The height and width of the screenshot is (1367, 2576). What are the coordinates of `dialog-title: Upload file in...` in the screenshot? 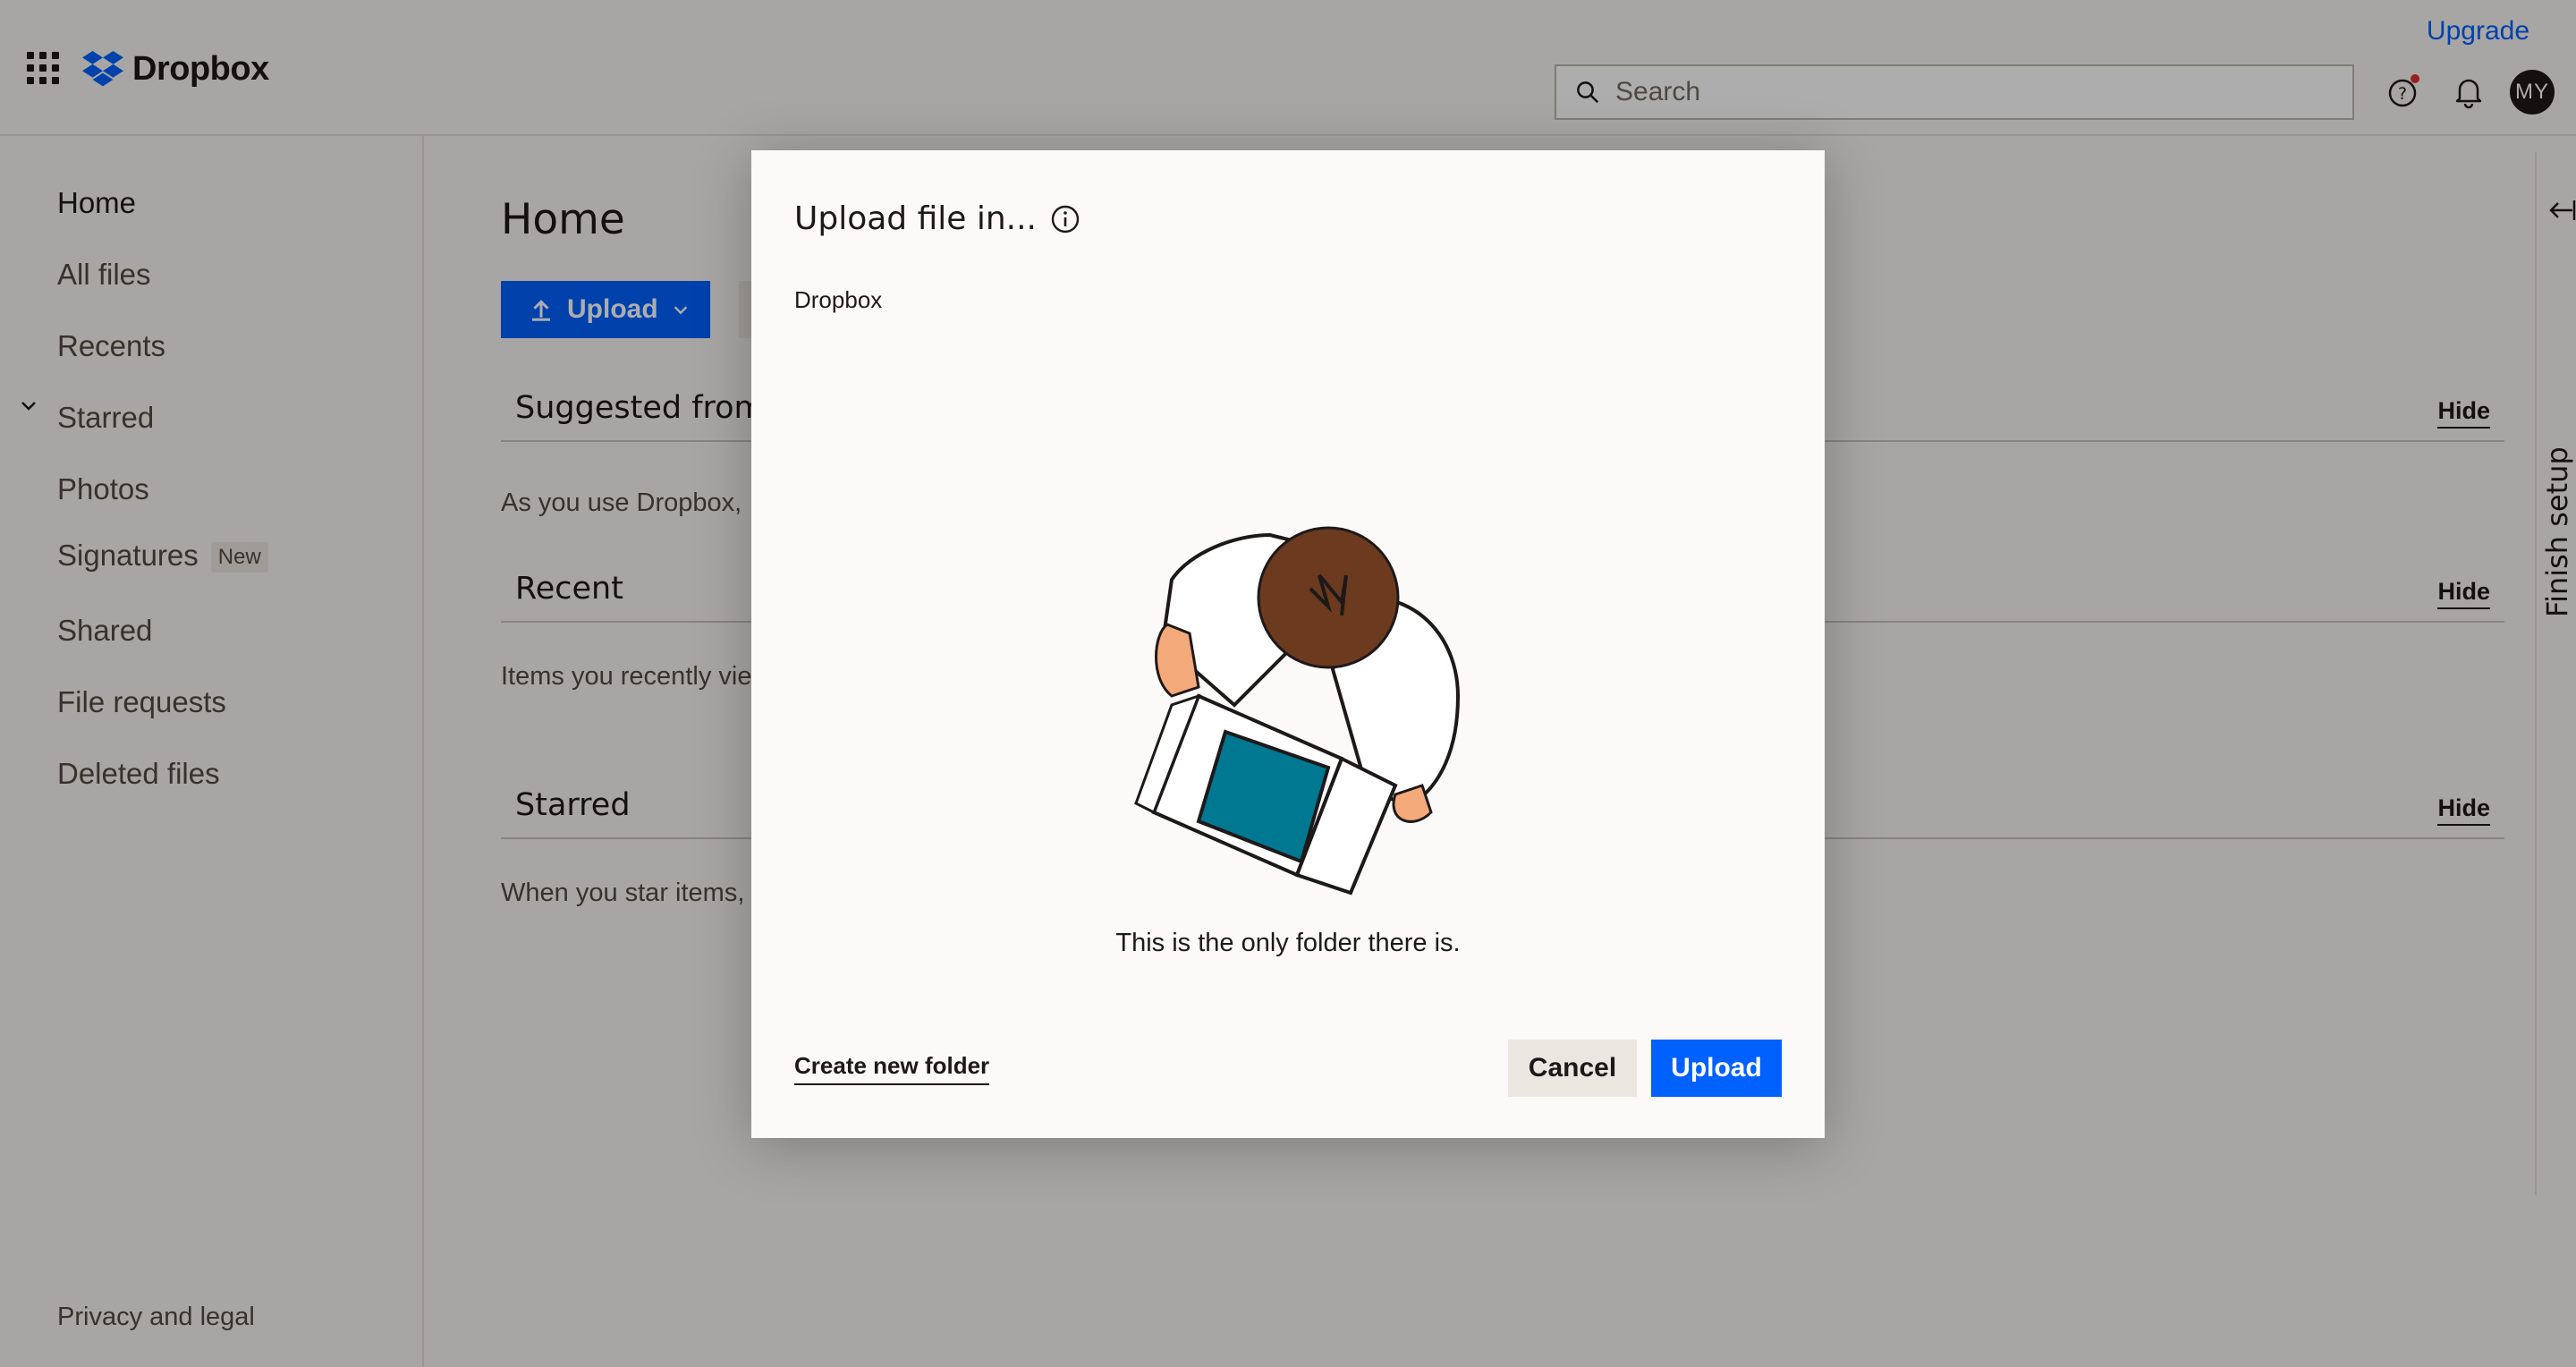 It's located at (937, 218).